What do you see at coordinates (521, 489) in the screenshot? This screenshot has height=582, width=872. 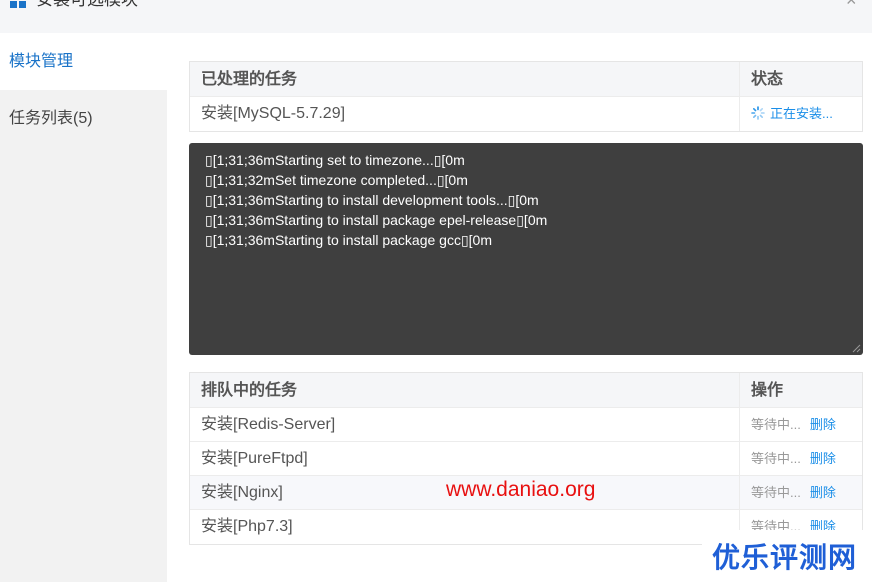 I see `watermark-text: www.daniao.org` at bounding box center [521, 489].